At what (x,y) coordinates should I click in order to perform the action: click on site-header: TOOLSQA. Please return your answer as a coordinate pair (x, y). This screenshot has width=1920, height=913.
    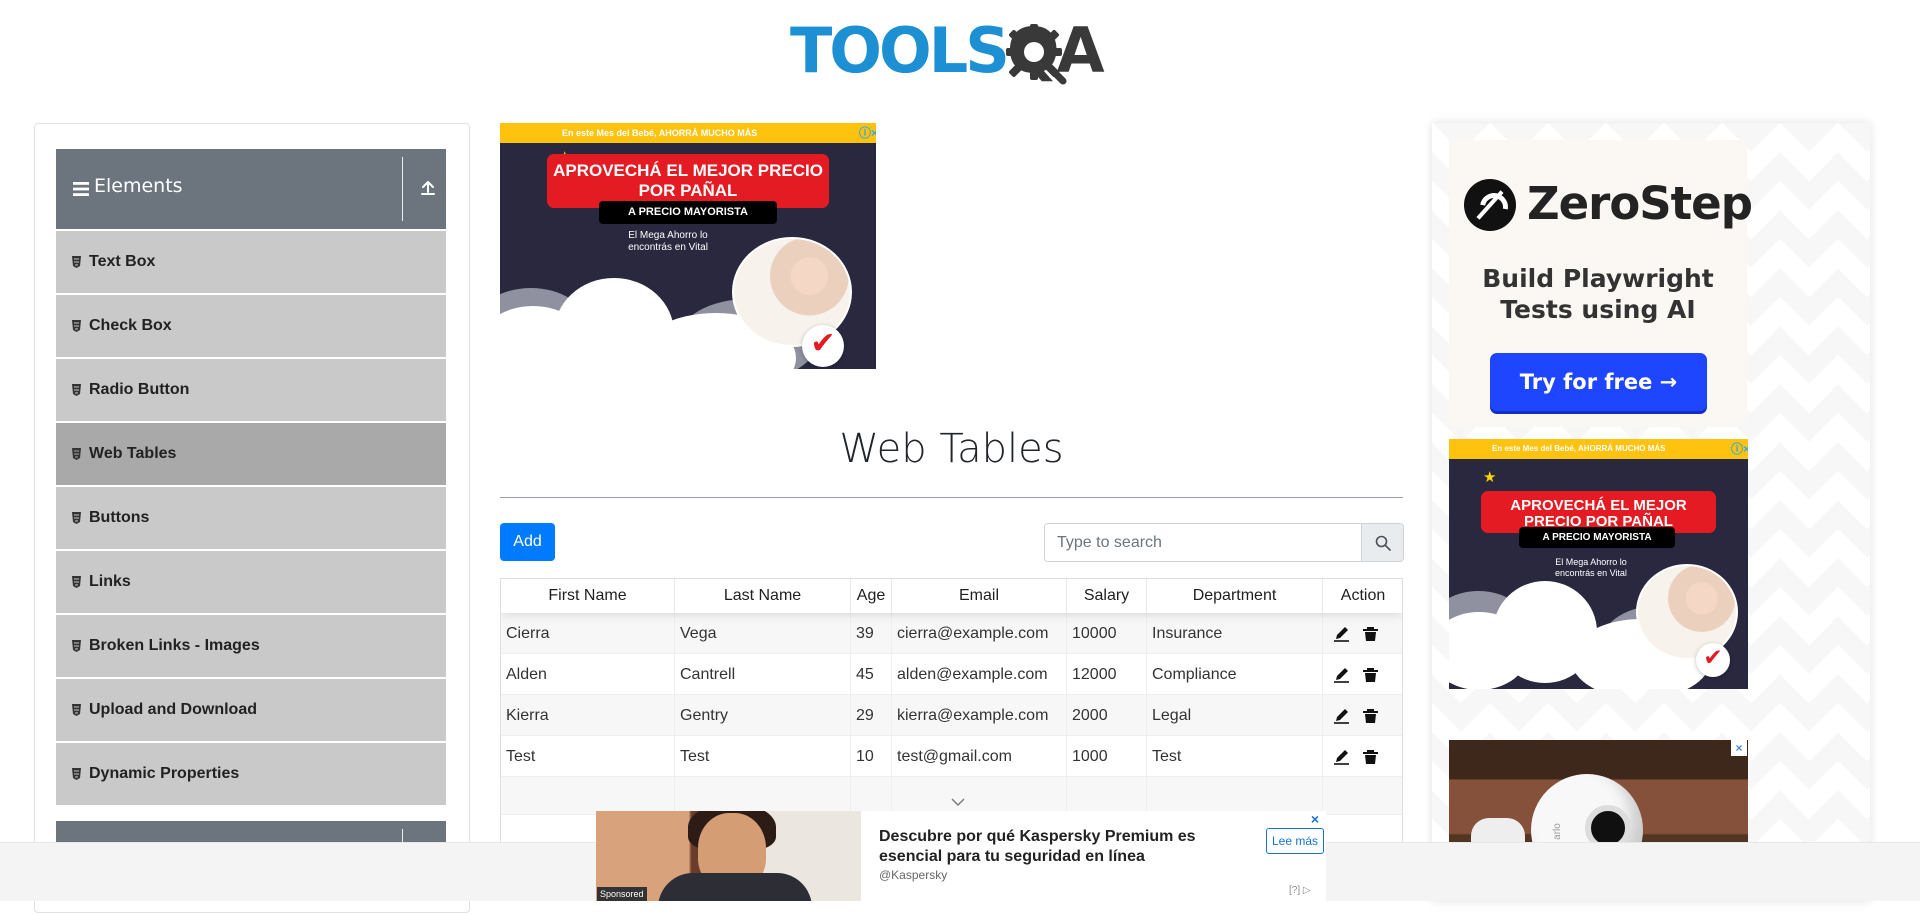
    Looking at the image, I should click on (960, 50).